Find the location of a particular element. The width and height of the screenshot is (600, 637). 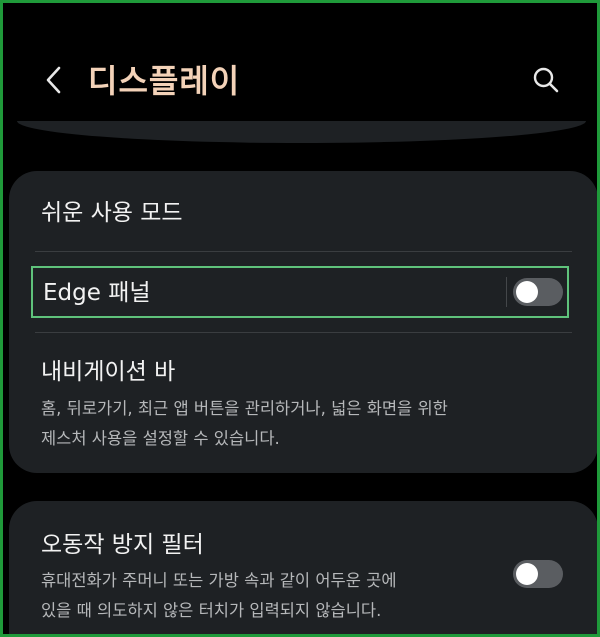

back-button is located at coordinates (54, 80).